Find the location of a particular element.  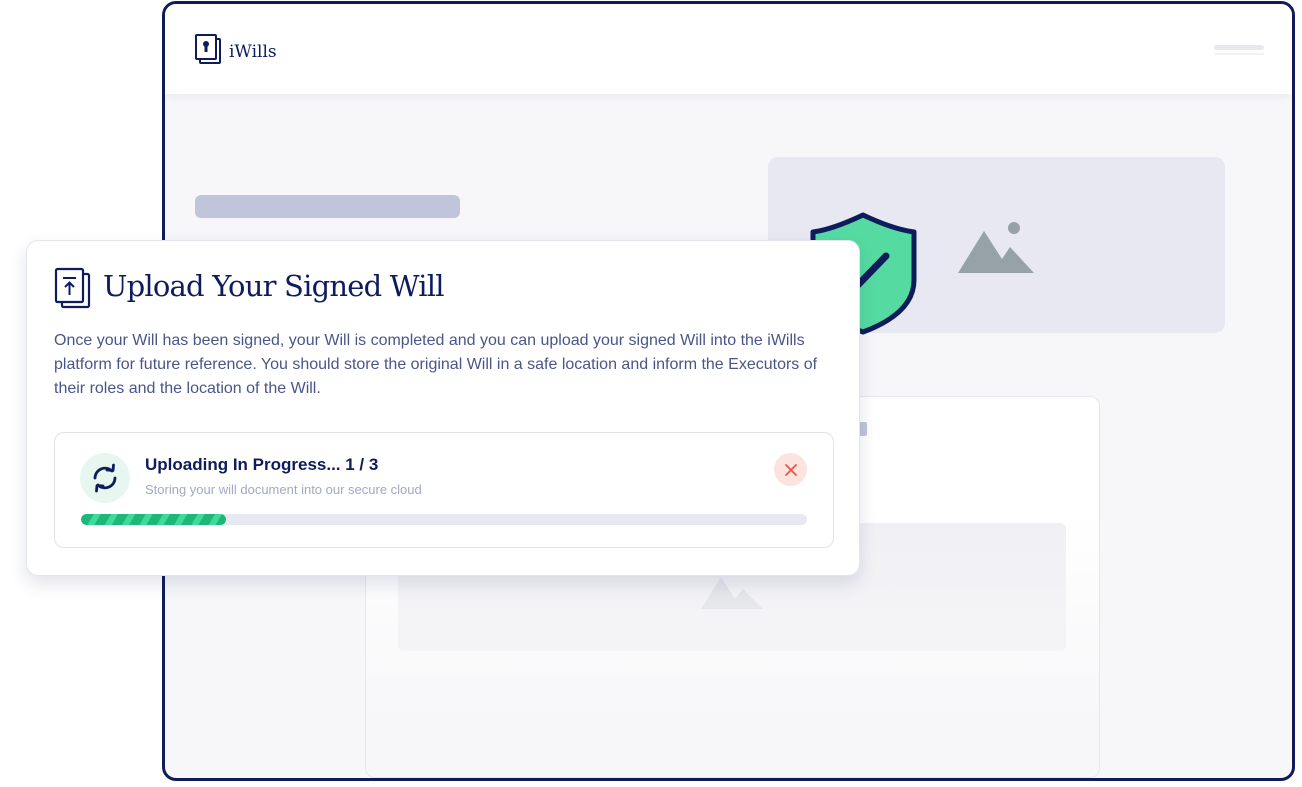

cancel-upload-button is located at coordinates (790, 469).